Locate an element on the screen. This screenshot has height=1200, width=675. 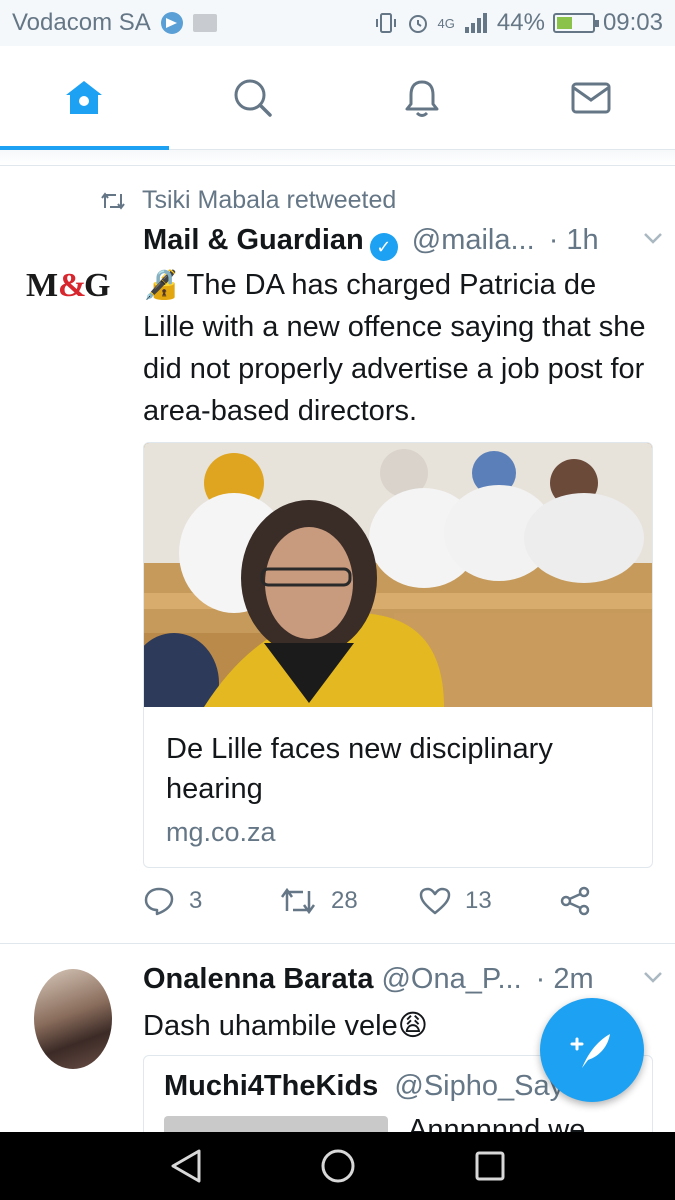
tab-messages is located at coordinates (590, 97).